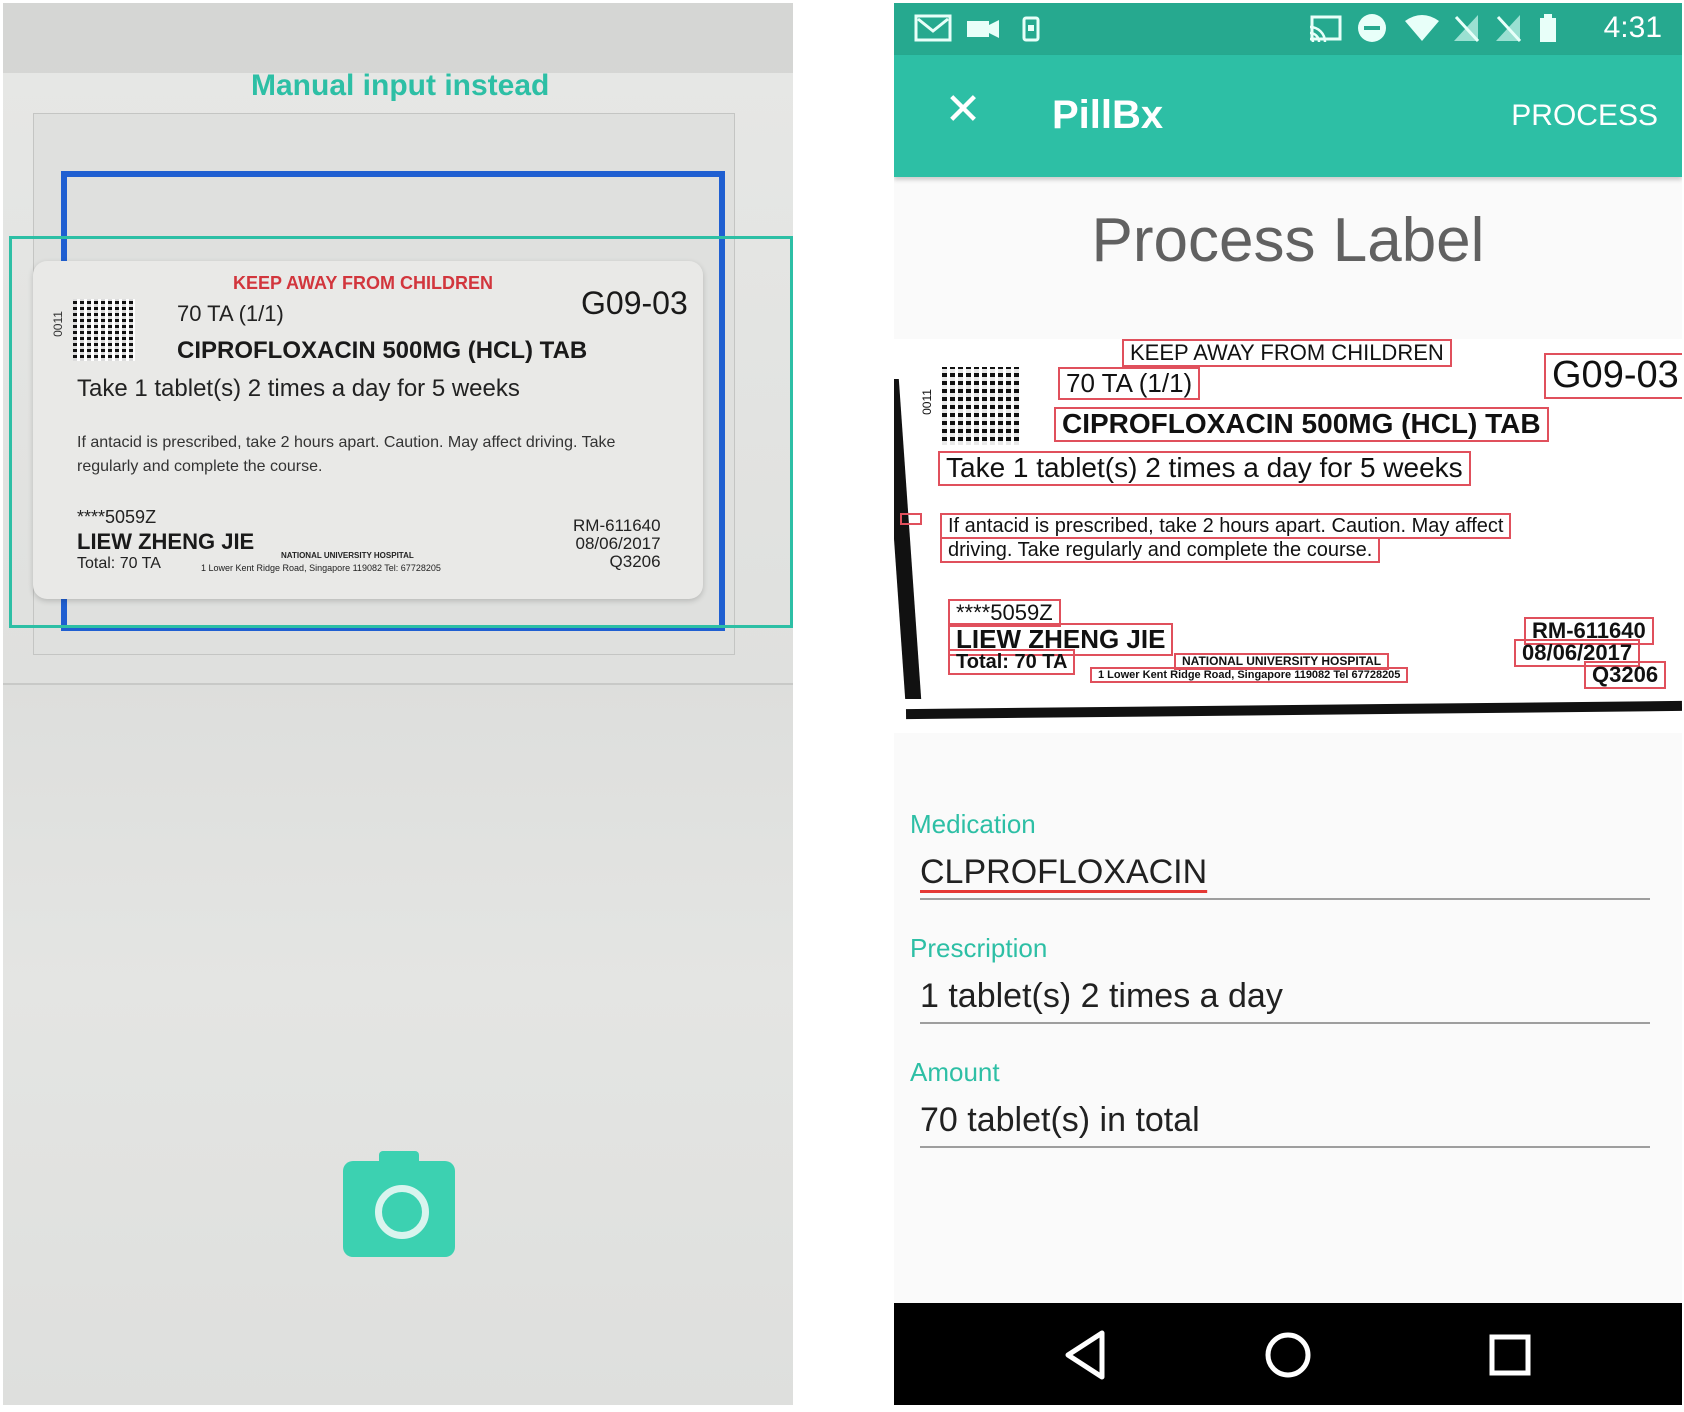 Image resolution: width=1684 pixels, height=1412 pixels. Describe the element at coordinates (1422, 28) in the screenshot. I see `wifi-icon` at that location.